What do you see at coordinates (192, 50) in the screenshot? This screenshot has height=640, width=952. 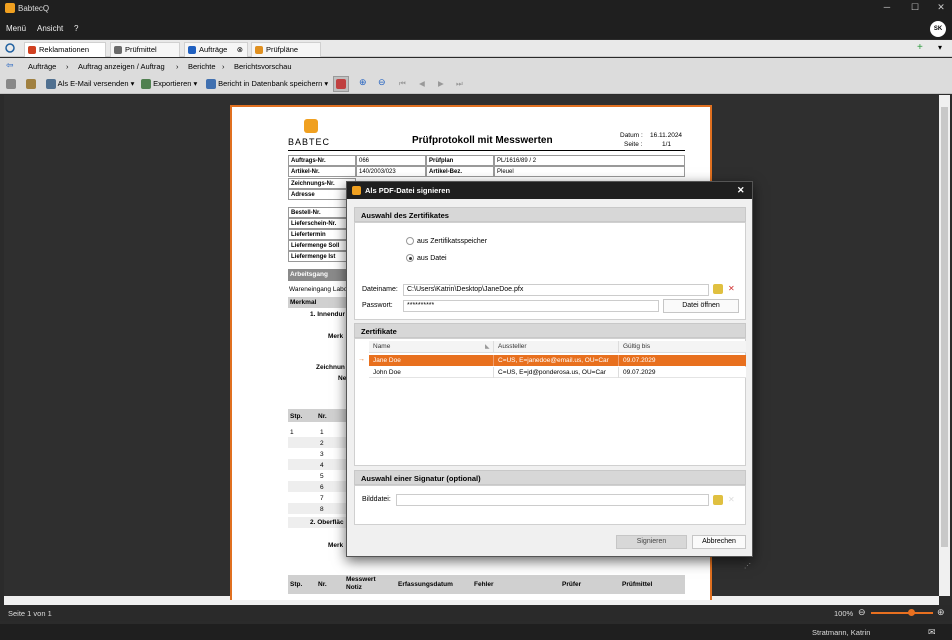 I see `auftraege-icon` at bounding box center [192, 50].